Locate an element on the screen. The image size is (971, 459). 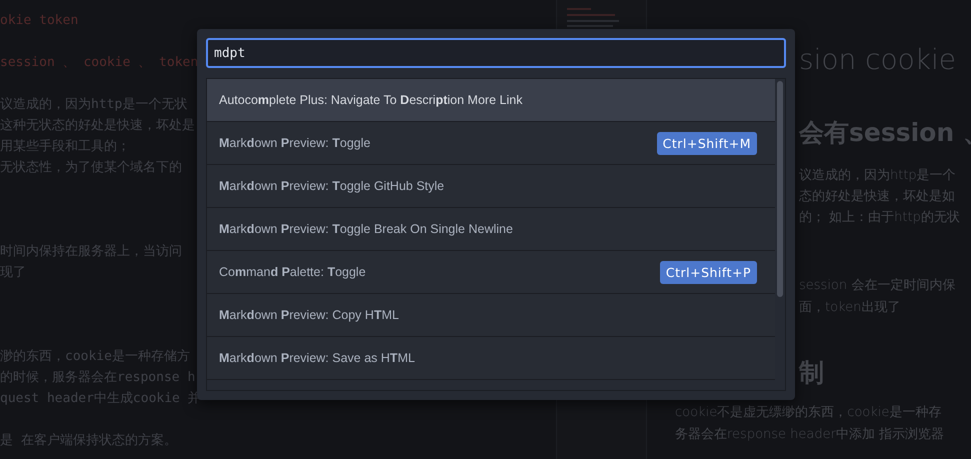
search-field: mdpt is located at coordinates (496, 53).